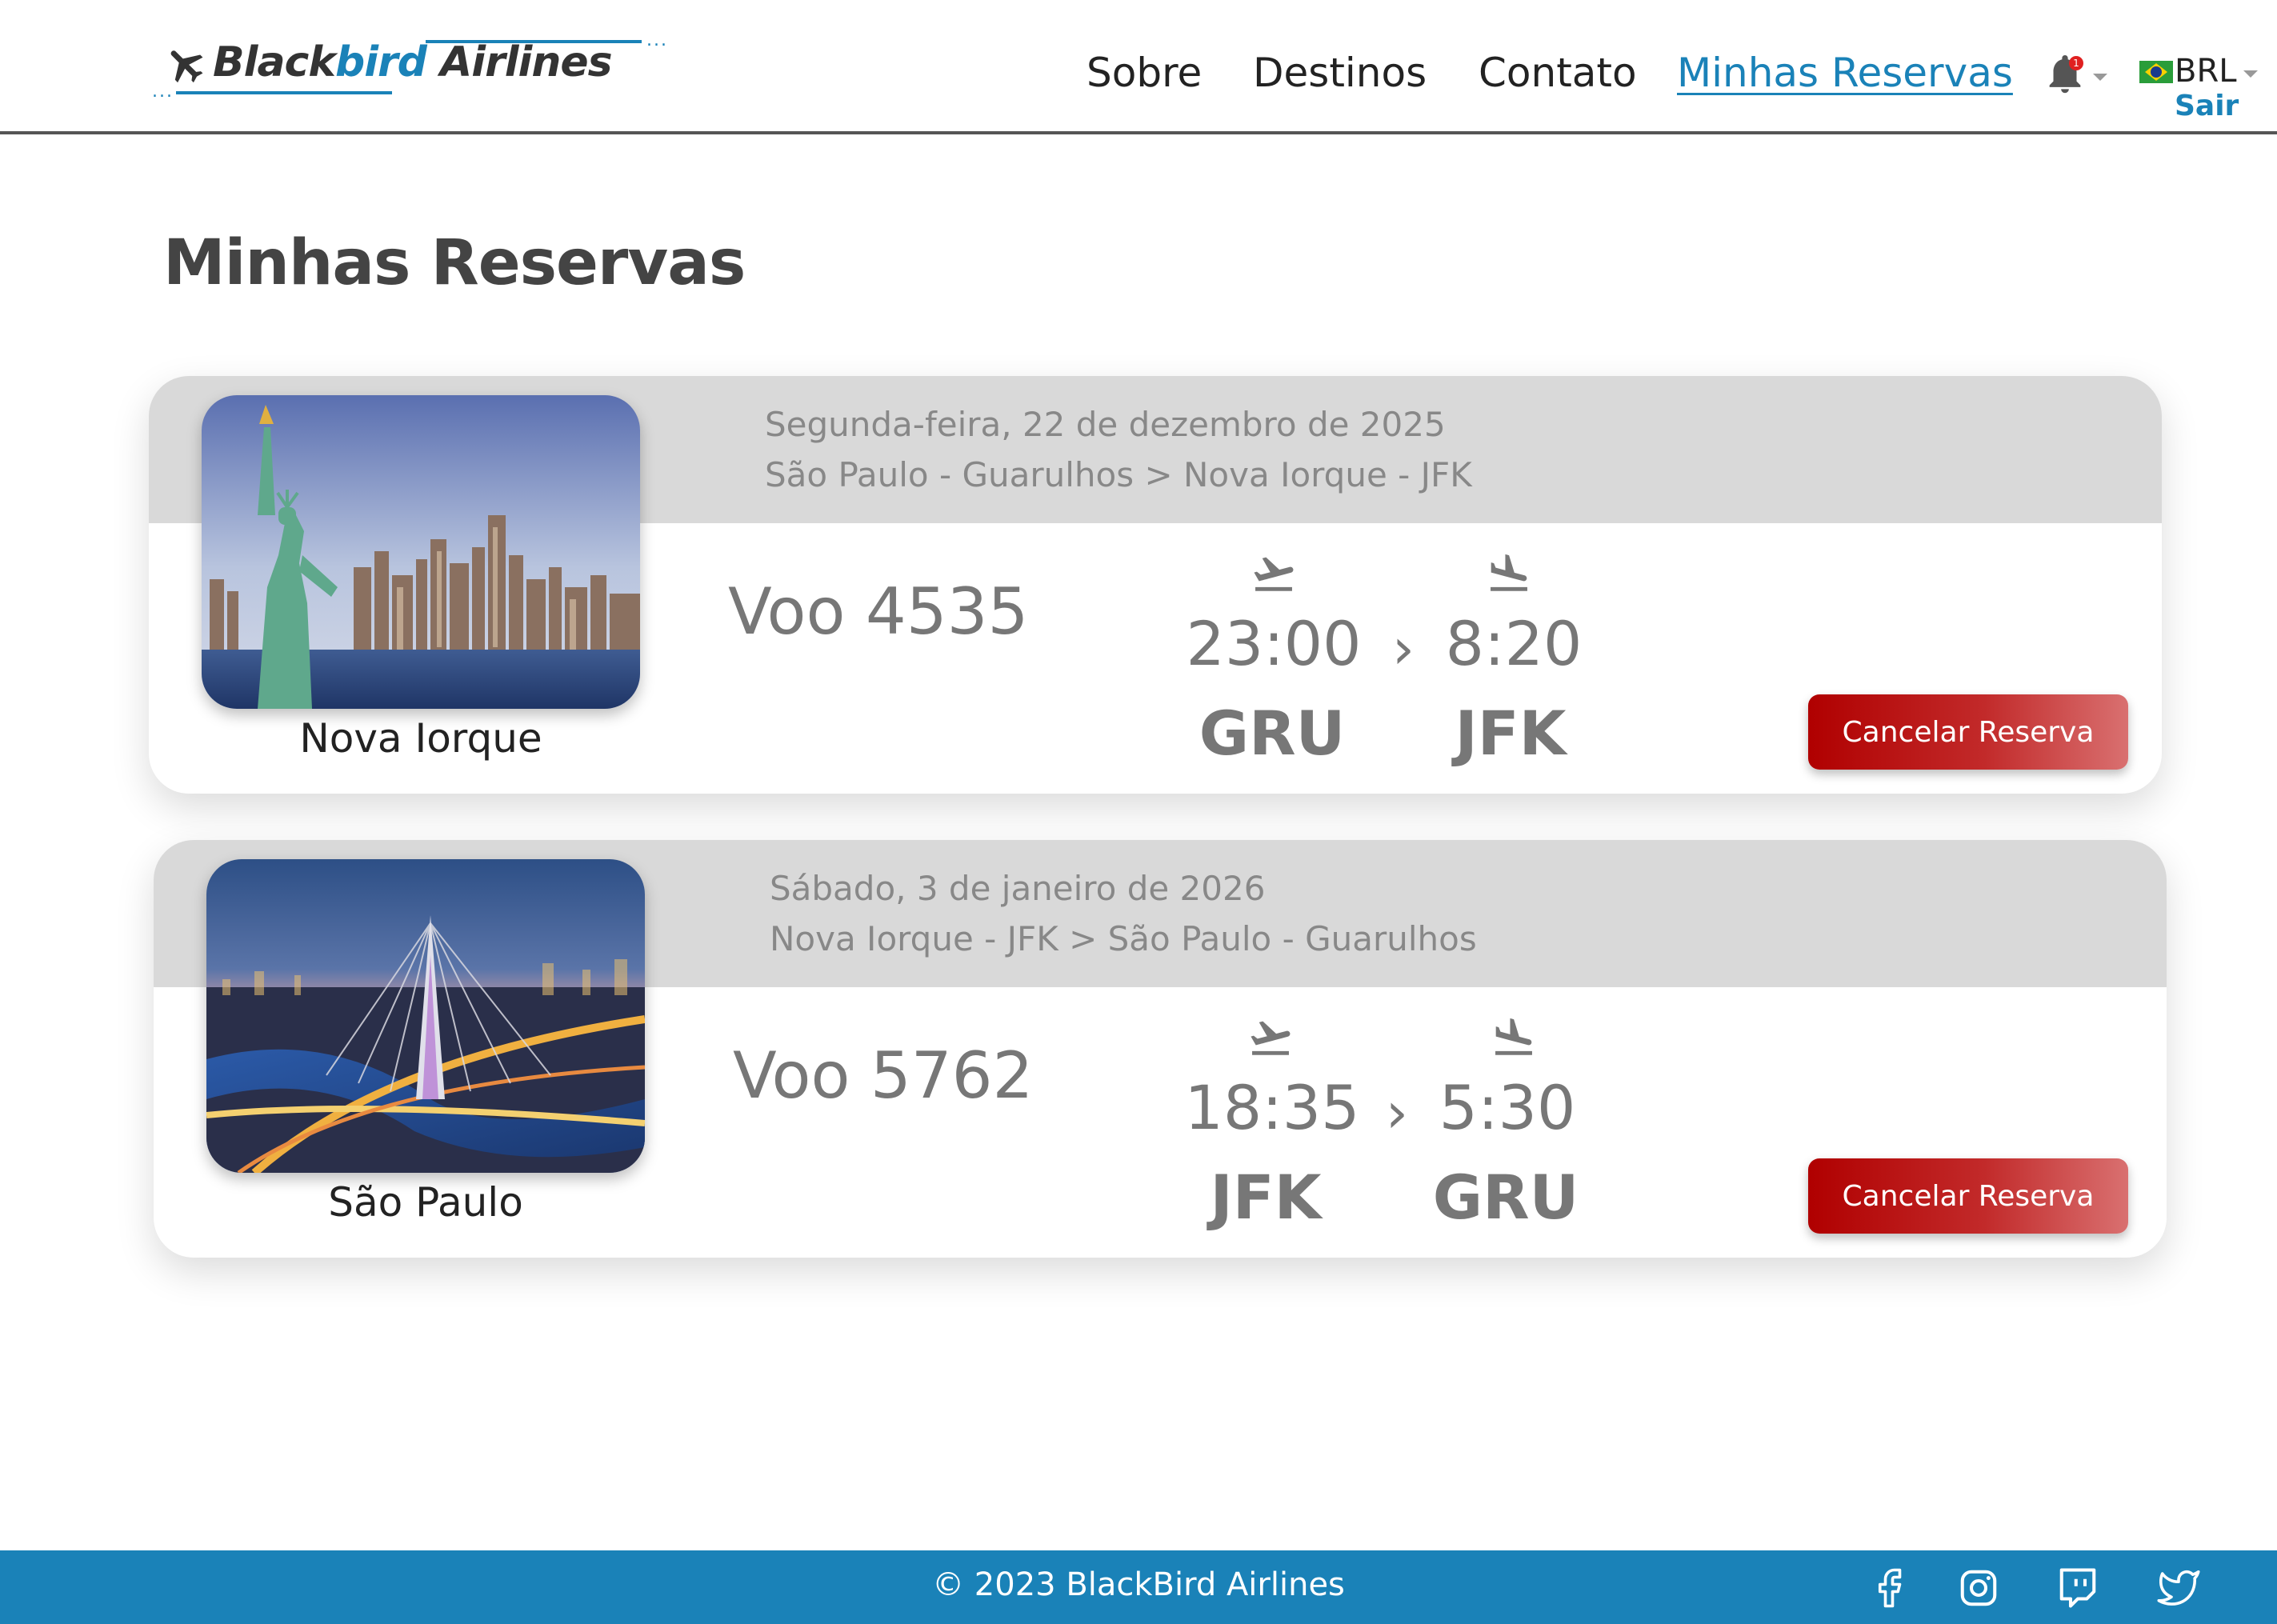 The height and width of the screenshot is (1624, 2277). Describe the element at coordinates (1266, 1197) in the screenshot. I see `origin-airport-code: JFK` at that location.